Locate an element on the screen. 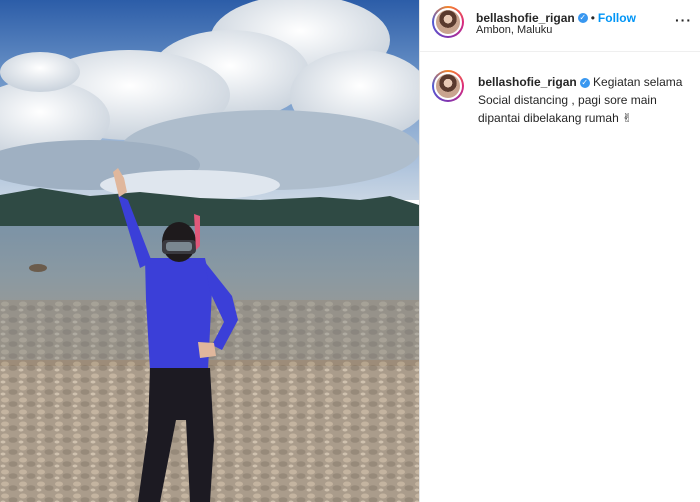  caption-line-2: Social distancing , pagi sore main is located at coordinates (567, 100).